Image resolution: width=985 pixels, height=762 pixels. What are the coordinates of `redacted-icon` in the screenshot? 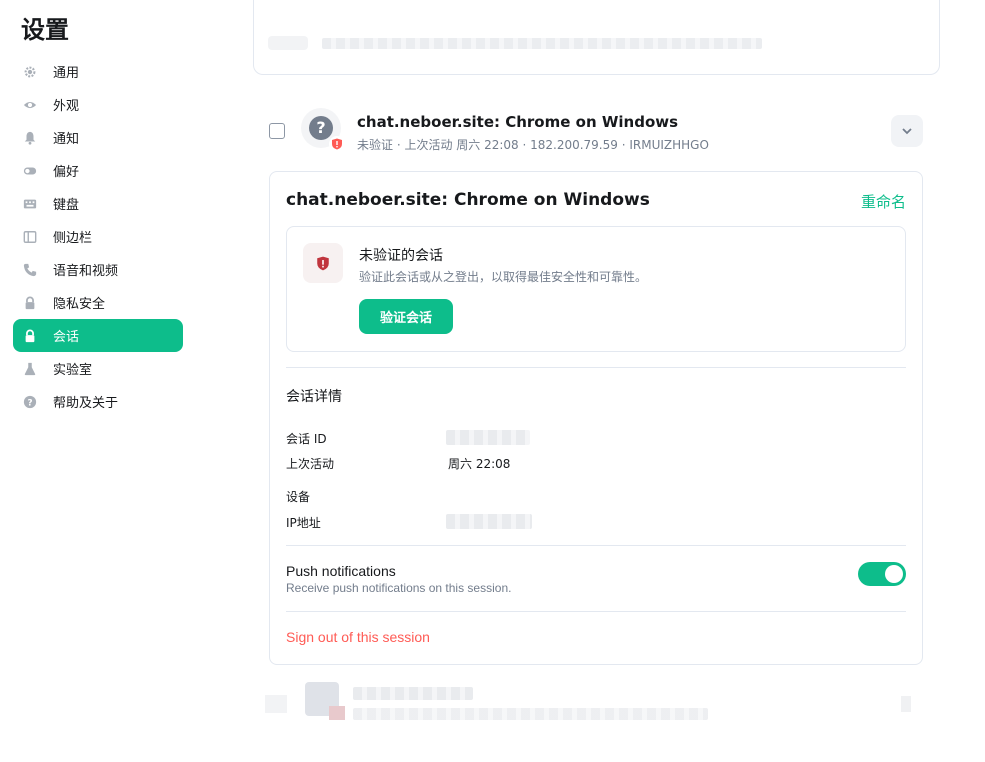 It's located at (288, 43).